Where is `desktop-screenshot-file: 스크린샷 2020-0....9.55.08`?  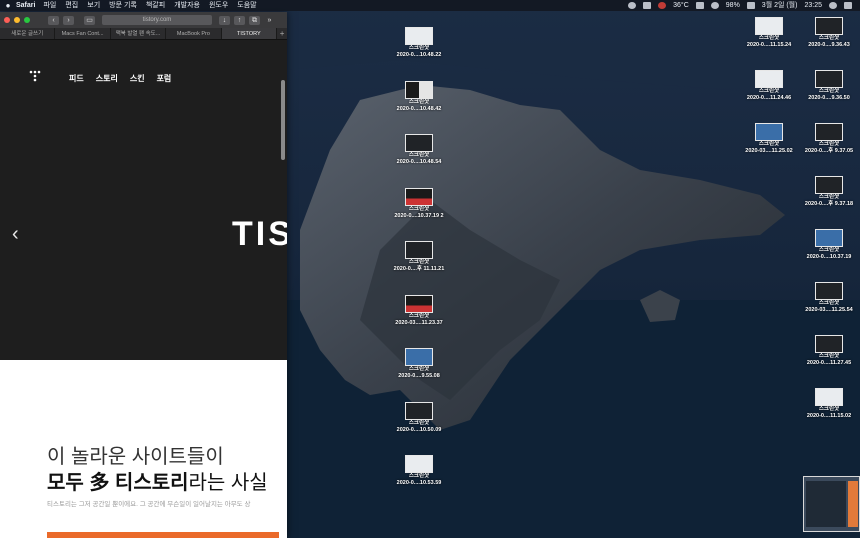 desktop-screenshot-file: 스크린샷 2020-0....9.55.08 is located at coordinates (419, 364).